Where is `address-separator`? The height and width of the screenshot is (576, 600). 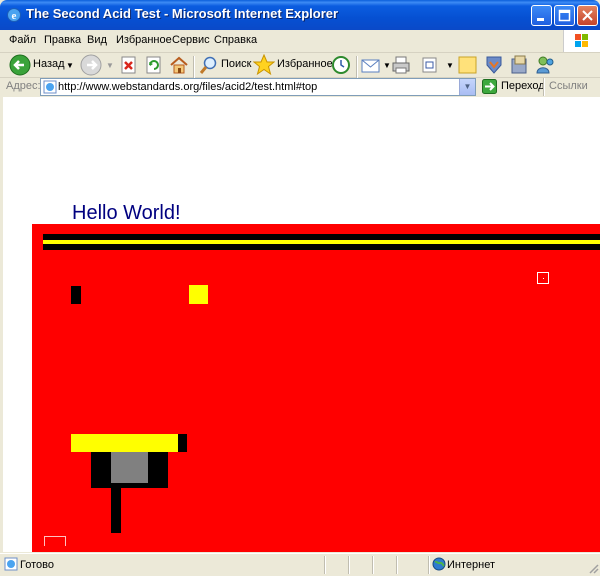
address-separator is located at coordinates (544, 87).